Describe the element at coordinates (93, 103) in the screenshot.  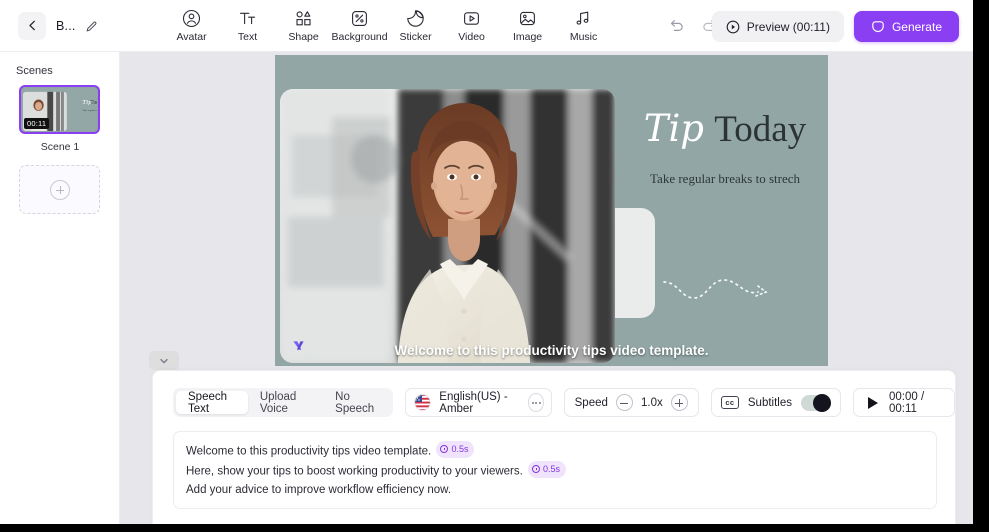
I see `svg-text: Today` at that location.